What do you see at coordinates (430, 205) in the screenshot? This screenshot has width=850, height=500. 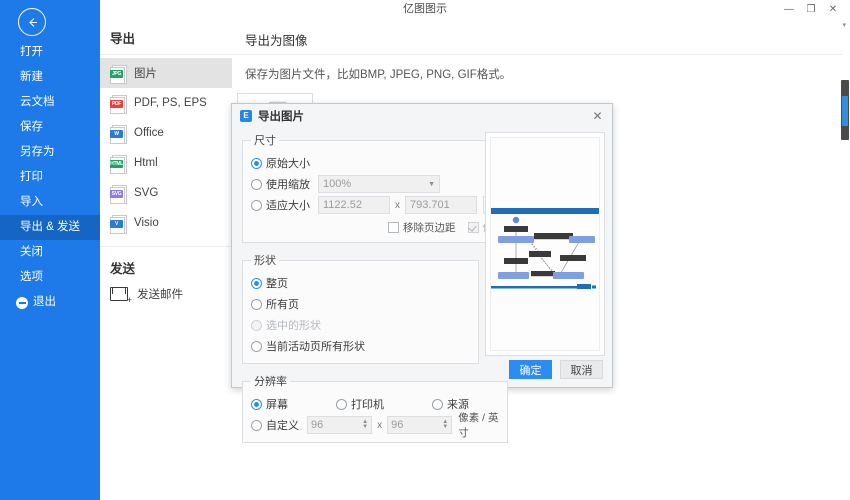 I see `height-input-value: 793.701` at bounding box center [430, 205].